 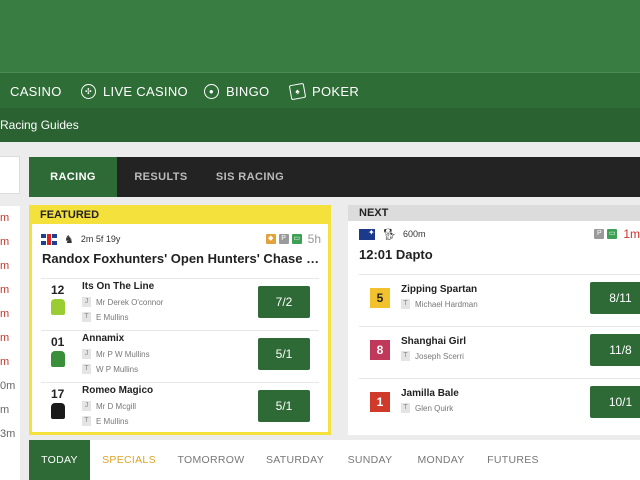 I want to click on odds-button: 10/1, so click(x=615, y=402).